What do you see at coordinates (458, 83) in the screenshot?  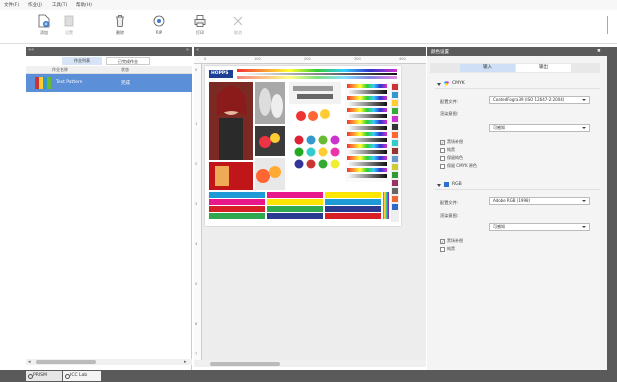 I see `cmyk-section-title: CMYK` at bounding box center [458, 83].